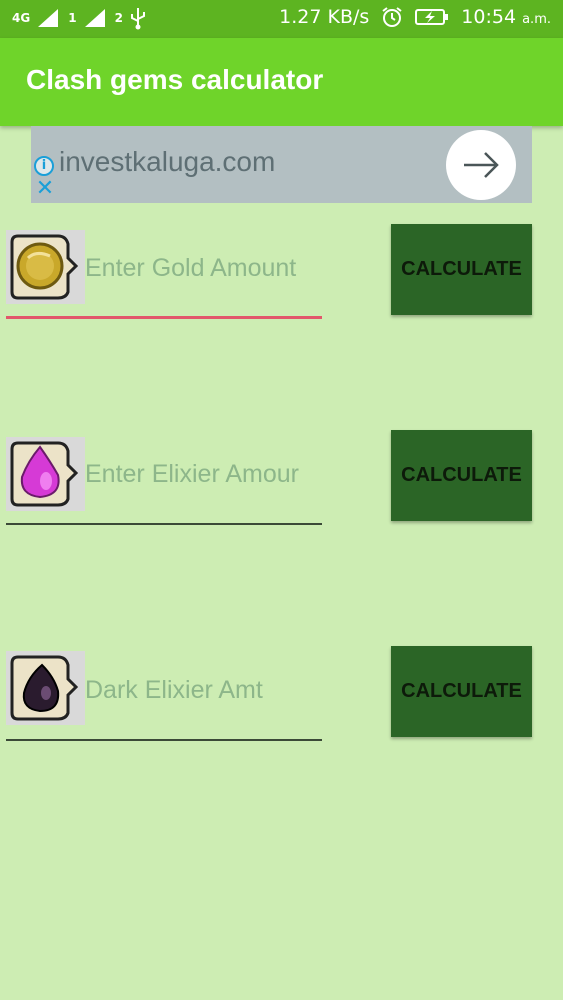  I want to click on battery-charging-icon, so click(432, 17).